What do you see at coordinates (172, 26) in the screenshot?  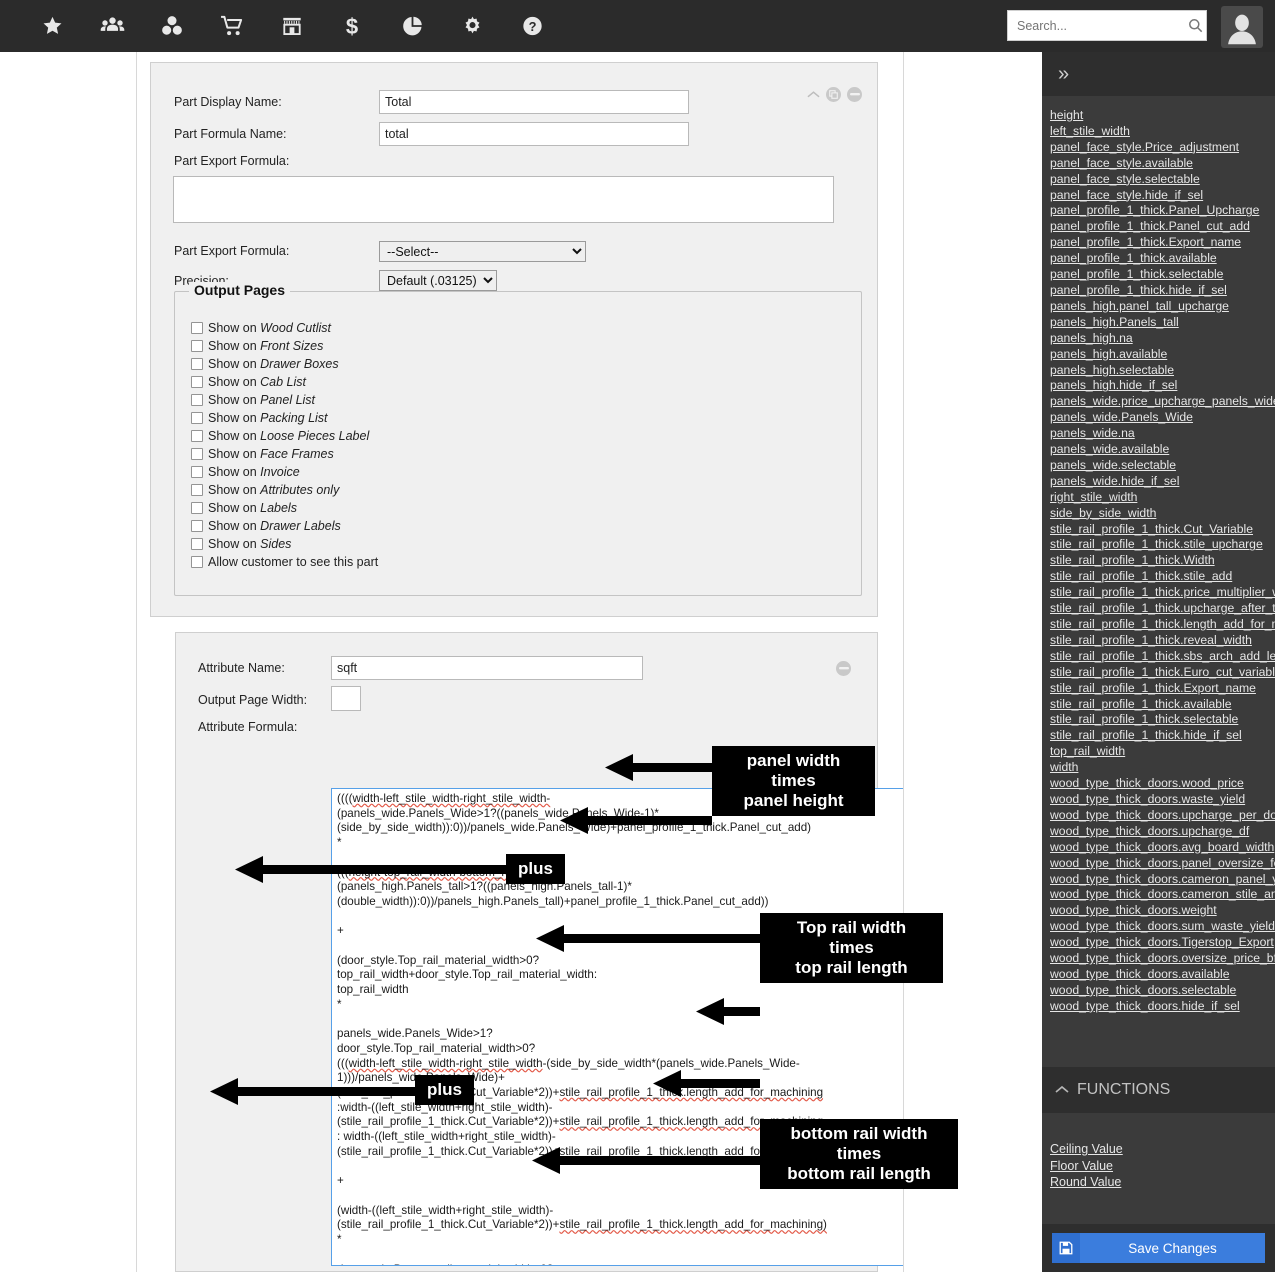 I see `molecule-icon` at bounding box center [172, 26].